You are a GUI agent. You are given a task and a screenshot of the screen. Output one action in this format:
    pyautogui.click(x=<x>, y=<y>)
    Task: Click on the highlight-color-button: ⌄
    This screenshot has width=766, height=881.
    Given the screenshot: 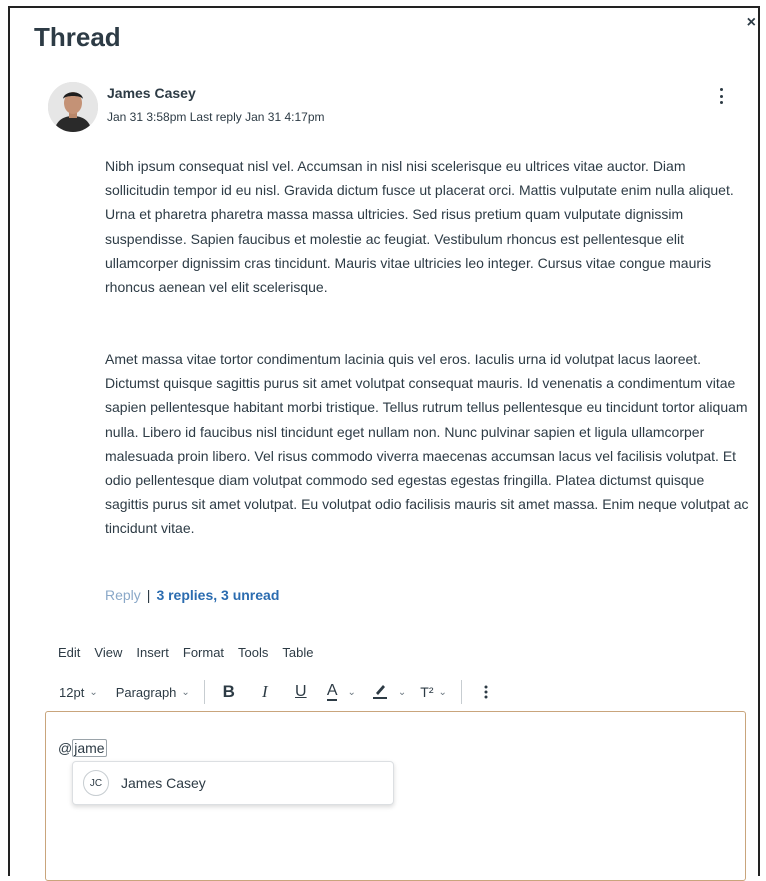 What is the action you would take?
    pyautogui.click(x=389, y=692)
    